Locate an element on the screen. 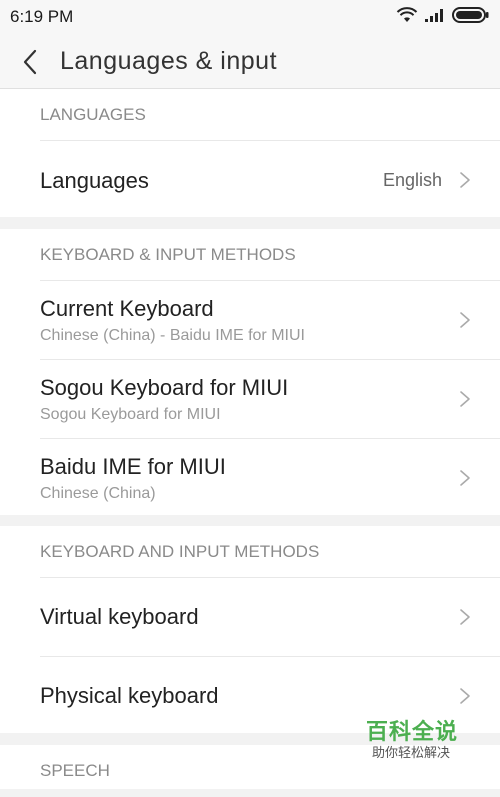  title-bar: Languages & input is located at coordinates (250, 62).